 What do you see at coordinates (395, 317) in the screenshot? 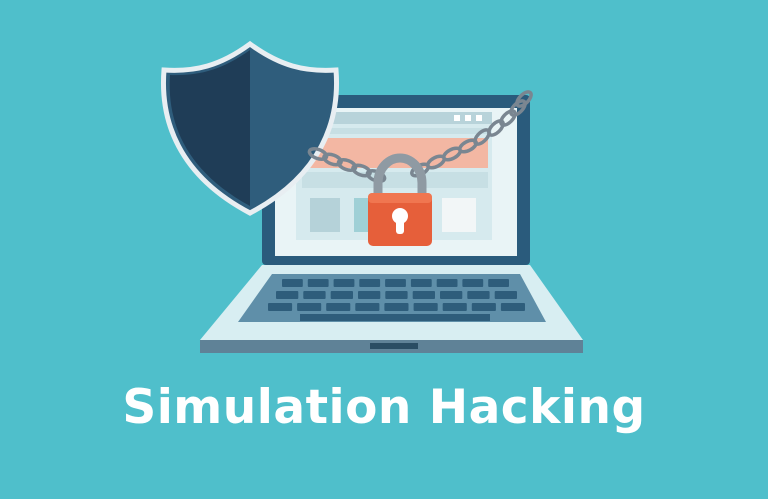
I see `keyboard-spacebar` at bounding box center [395, 317].